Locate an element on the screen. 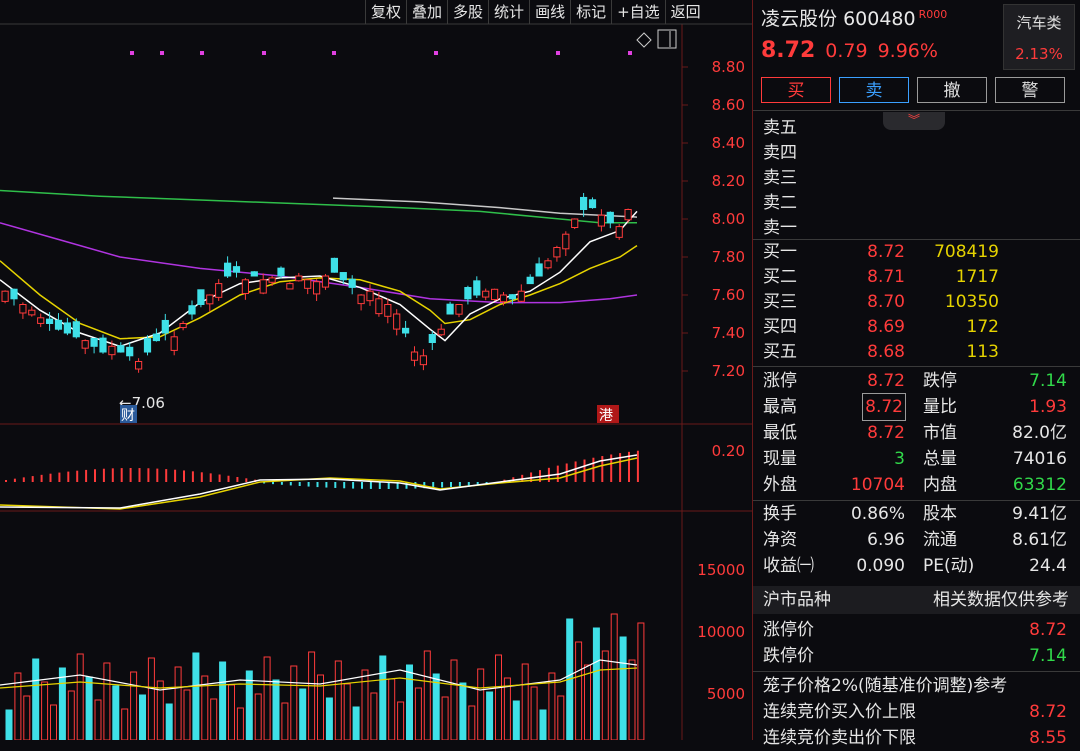  divider is located at coordinates (916, 110).